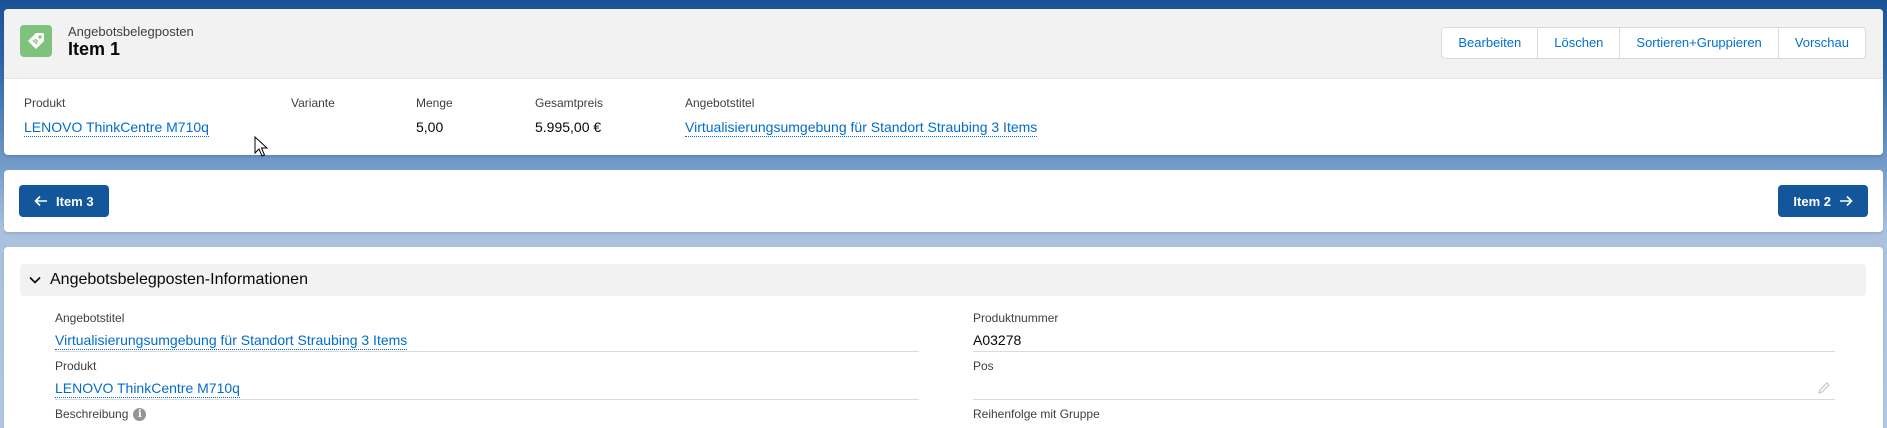  Describe the element at coordinates (1846, 201) in the screenshot. I see `arrow-right-icon` at that location.